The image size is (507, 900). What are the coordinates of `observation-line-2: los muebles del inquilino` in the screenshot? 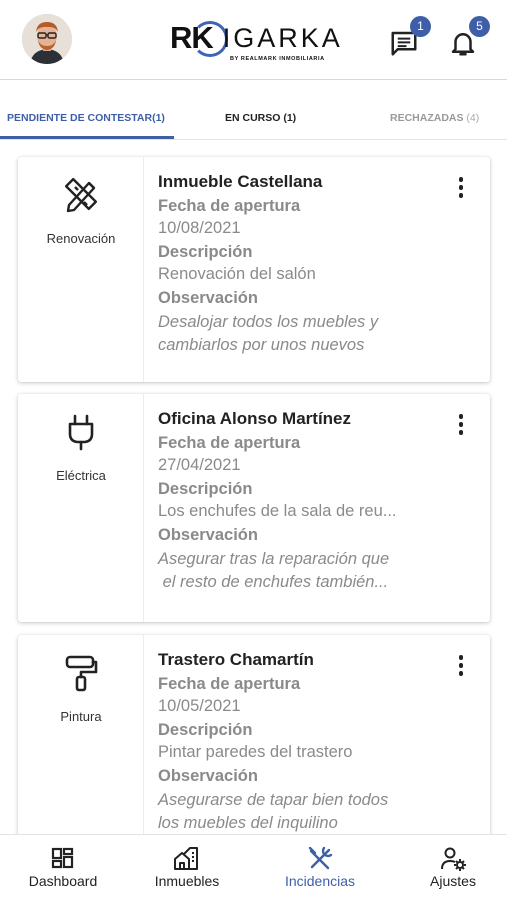 It's located at (248, 823).